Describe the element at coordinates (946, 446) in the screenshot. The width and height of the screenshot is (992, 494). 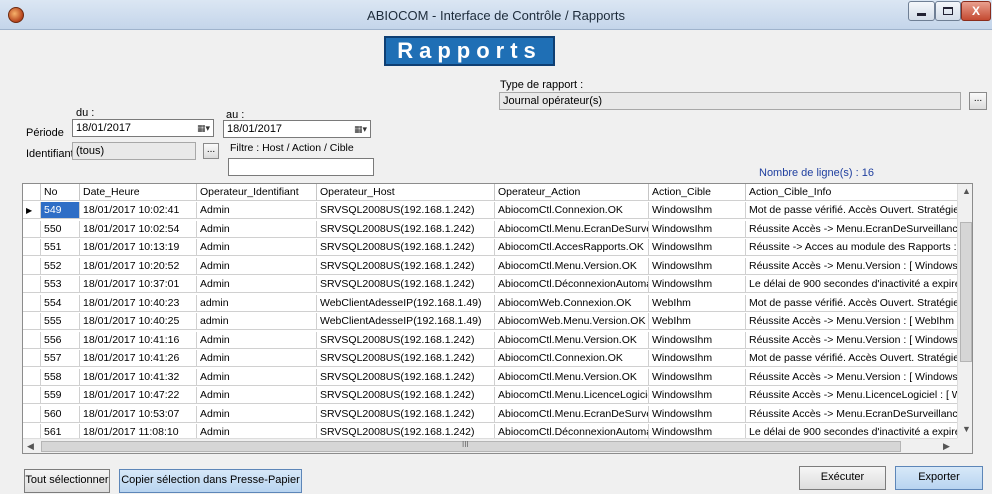
I see `scroll-right-icon: ▶` at that location.